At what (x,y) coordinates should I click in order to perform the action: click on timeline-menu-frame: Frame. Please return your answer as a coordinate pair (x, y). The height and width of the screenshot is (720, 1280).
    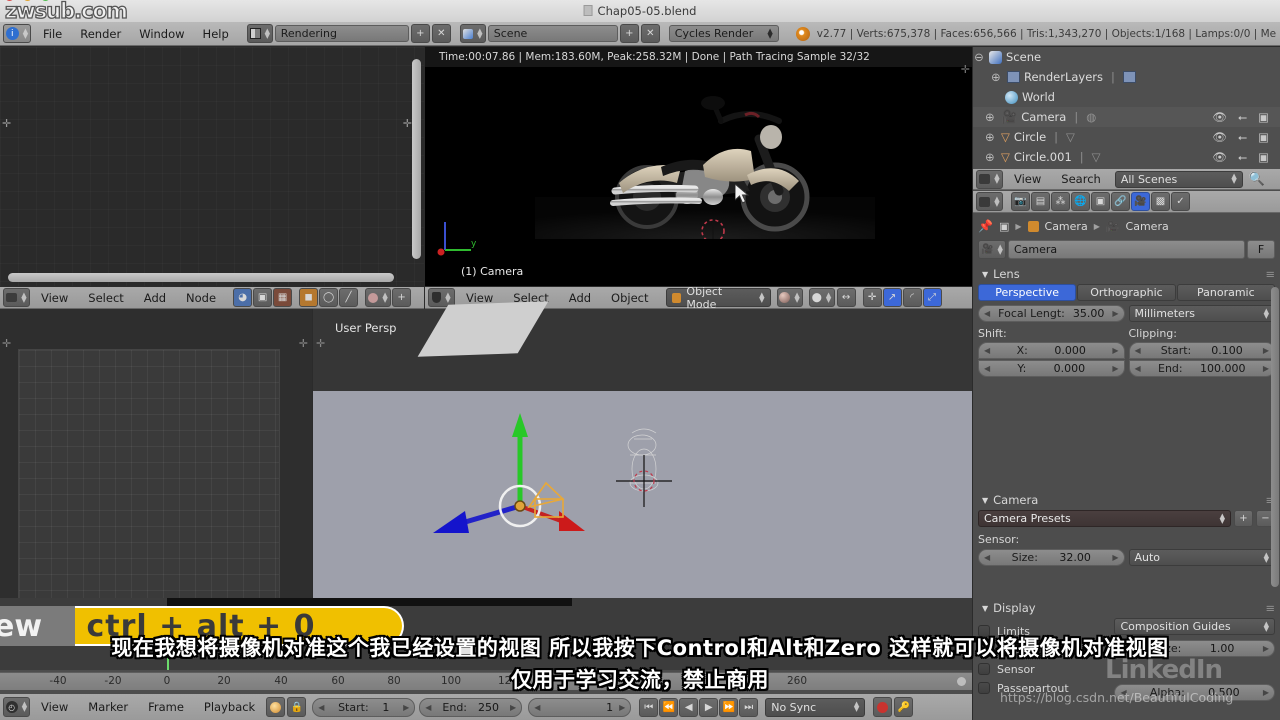
    Looking at the image, I should click on (166, 707).